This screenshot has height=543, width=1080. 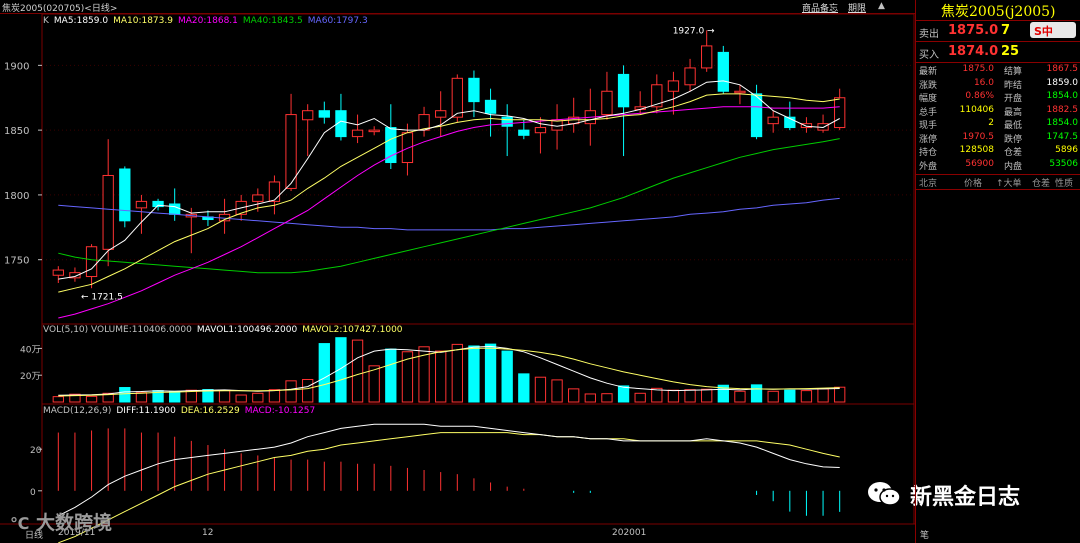 I want to click on scroll-up-icon: ▲, so click(x=881, y=6).